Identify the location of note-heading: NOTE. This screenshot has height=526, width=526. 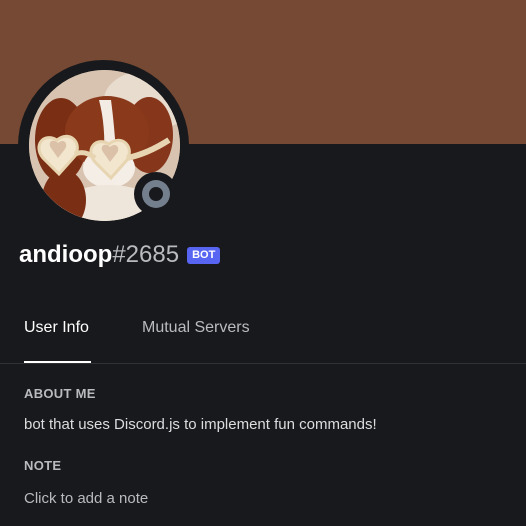
(43, 465).